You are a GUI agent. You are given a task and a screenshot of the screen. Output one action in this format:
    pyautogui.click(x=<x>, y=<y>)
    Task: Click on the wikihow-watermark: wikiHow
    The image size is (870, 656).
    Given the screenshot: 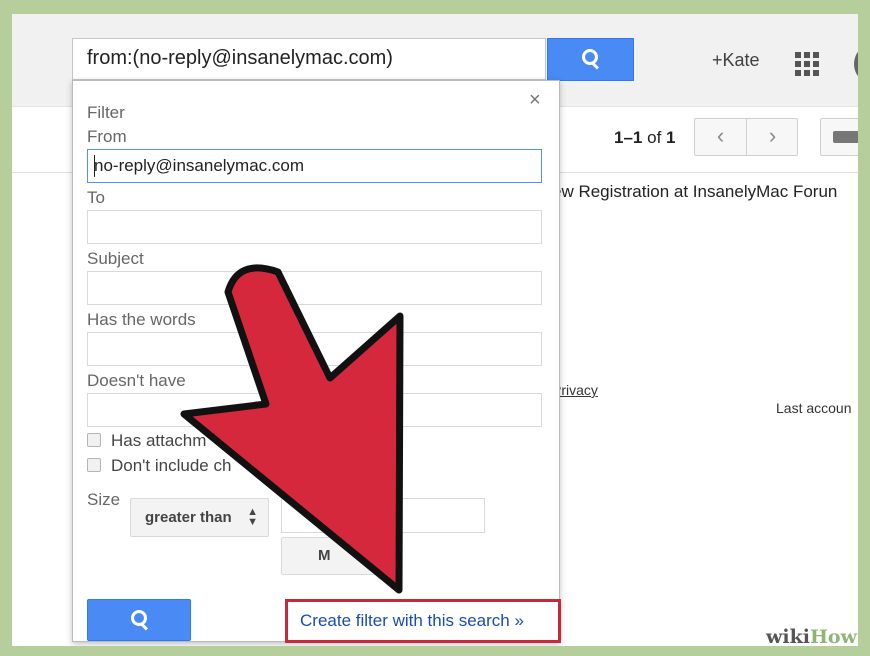 What is the action you would take?
    pyautogui.click(x=811, y=637)
    